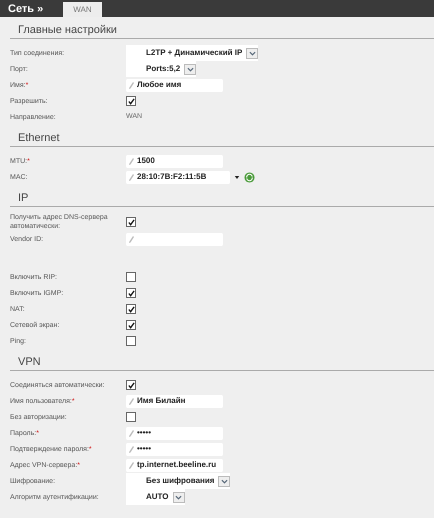 The height and width of the screenshot is (518, 434). What do you see at coordinates (161, 69) in the screenshot?
I see `dropdown: Ports:5,2` at bounding box center [161, 69].